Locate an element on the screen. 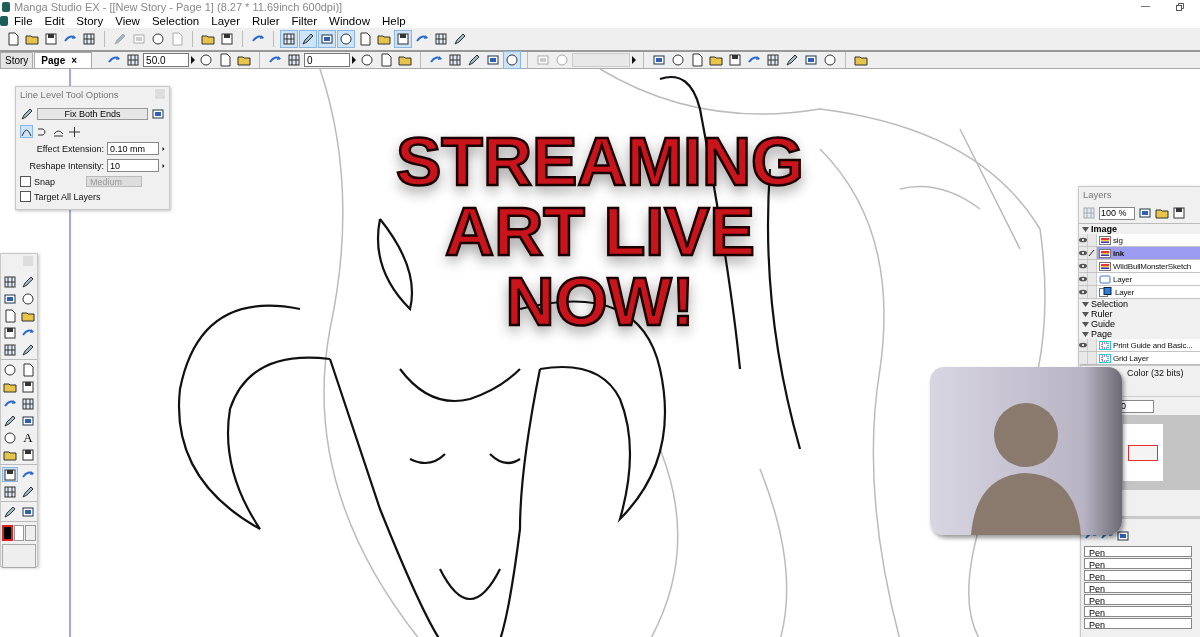  opacity-field: 100 % is located at coordinates (1117, 213).